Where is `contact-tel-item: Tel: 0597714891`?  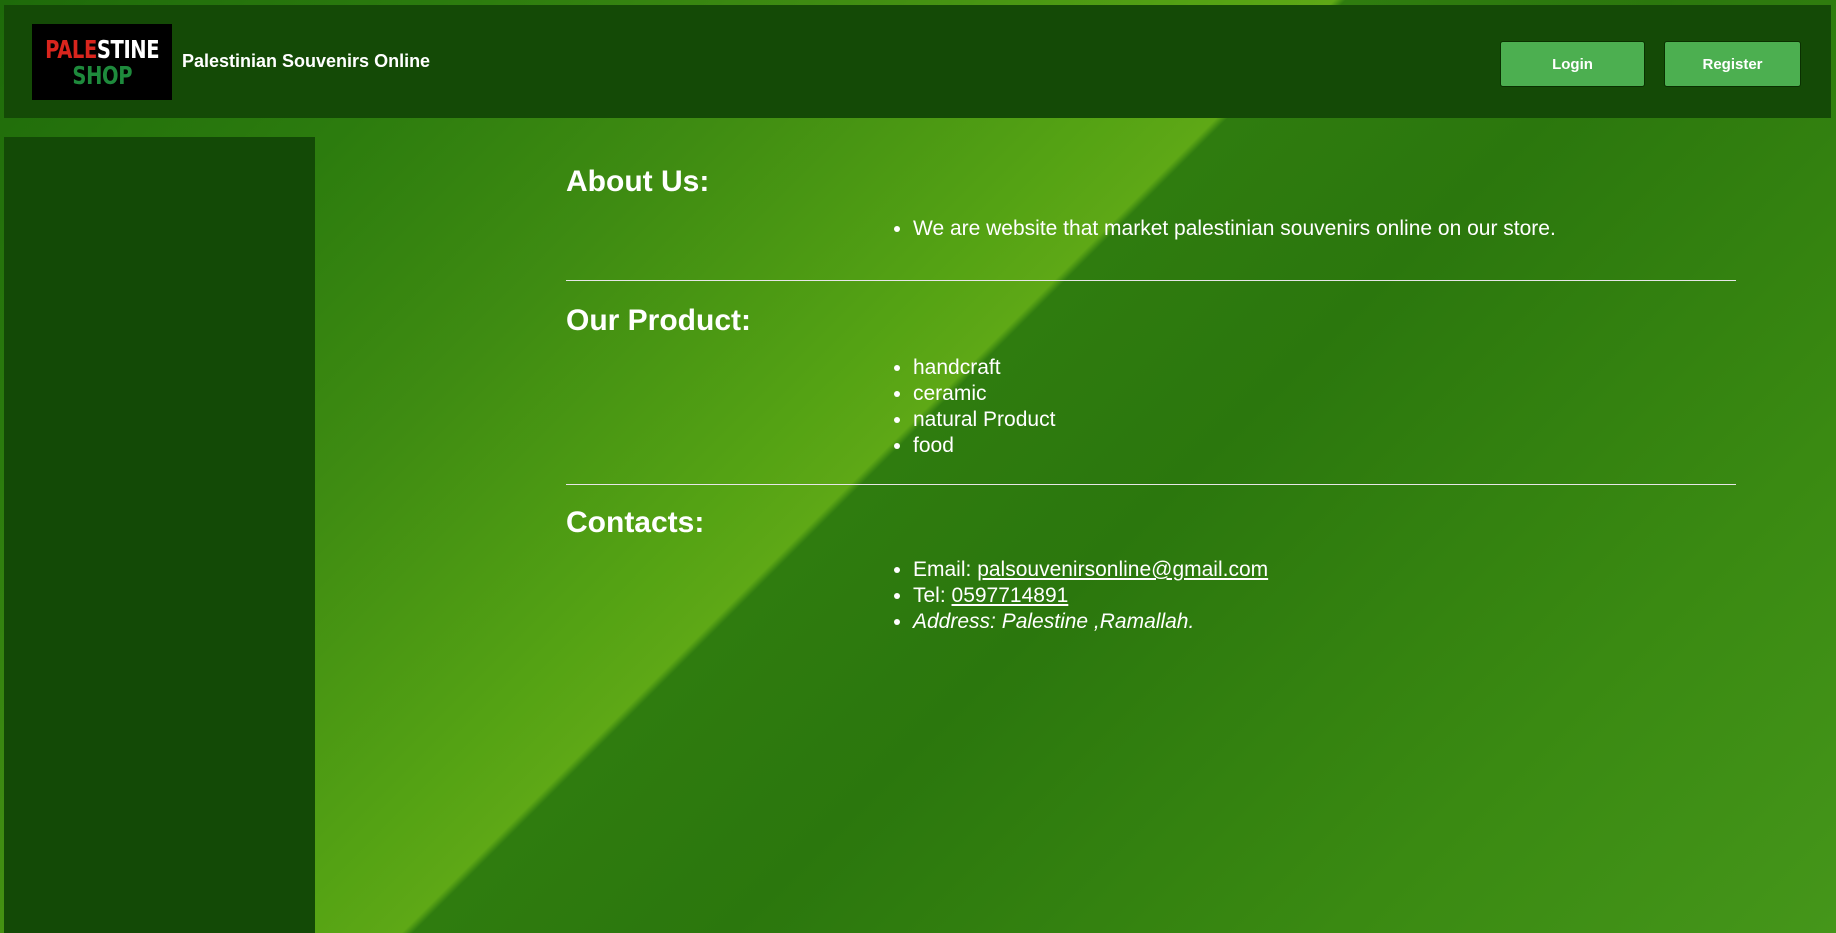
contact-tel-item: Tel: 0597714891 is located at coordinates (1324, 596).